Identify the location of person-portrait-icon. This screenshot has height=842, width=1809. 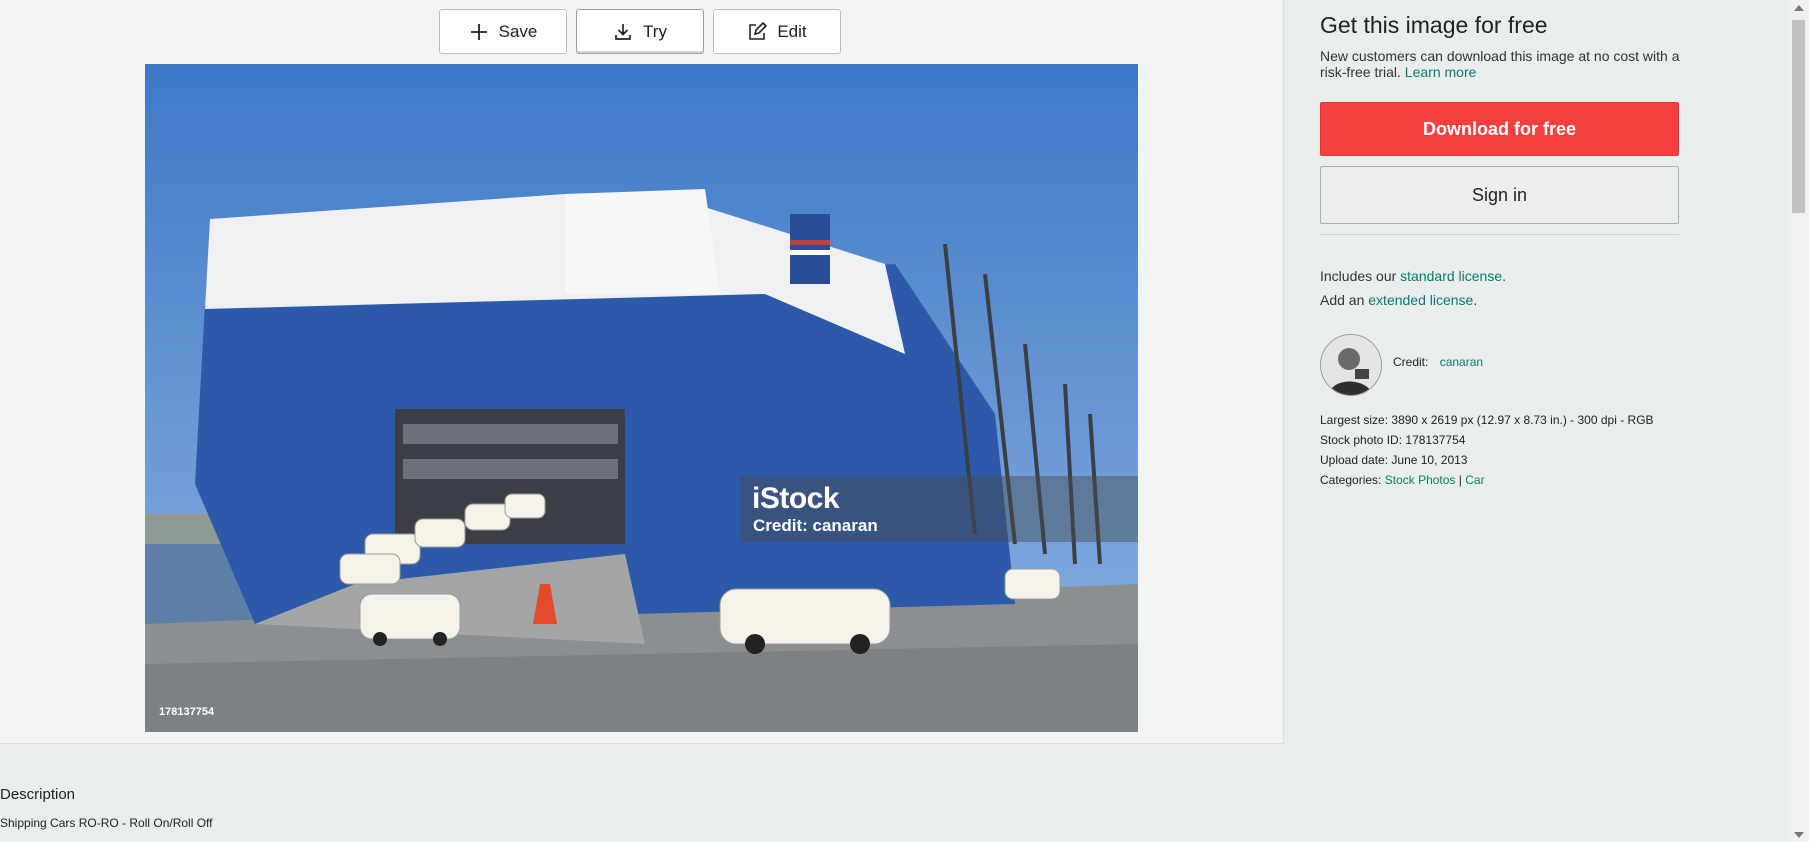
(1351, 365).